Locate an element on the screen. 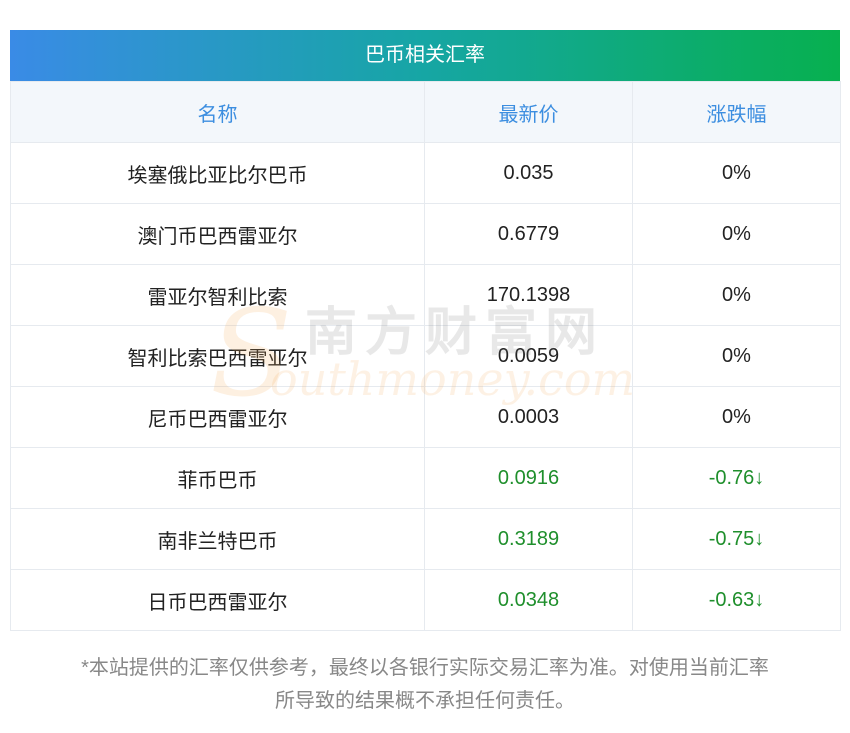 The width and height of the screenshot is (850, 733). currency-pair-name: 尼币巴西雷亚尔 is located at coordinates (217, 417).